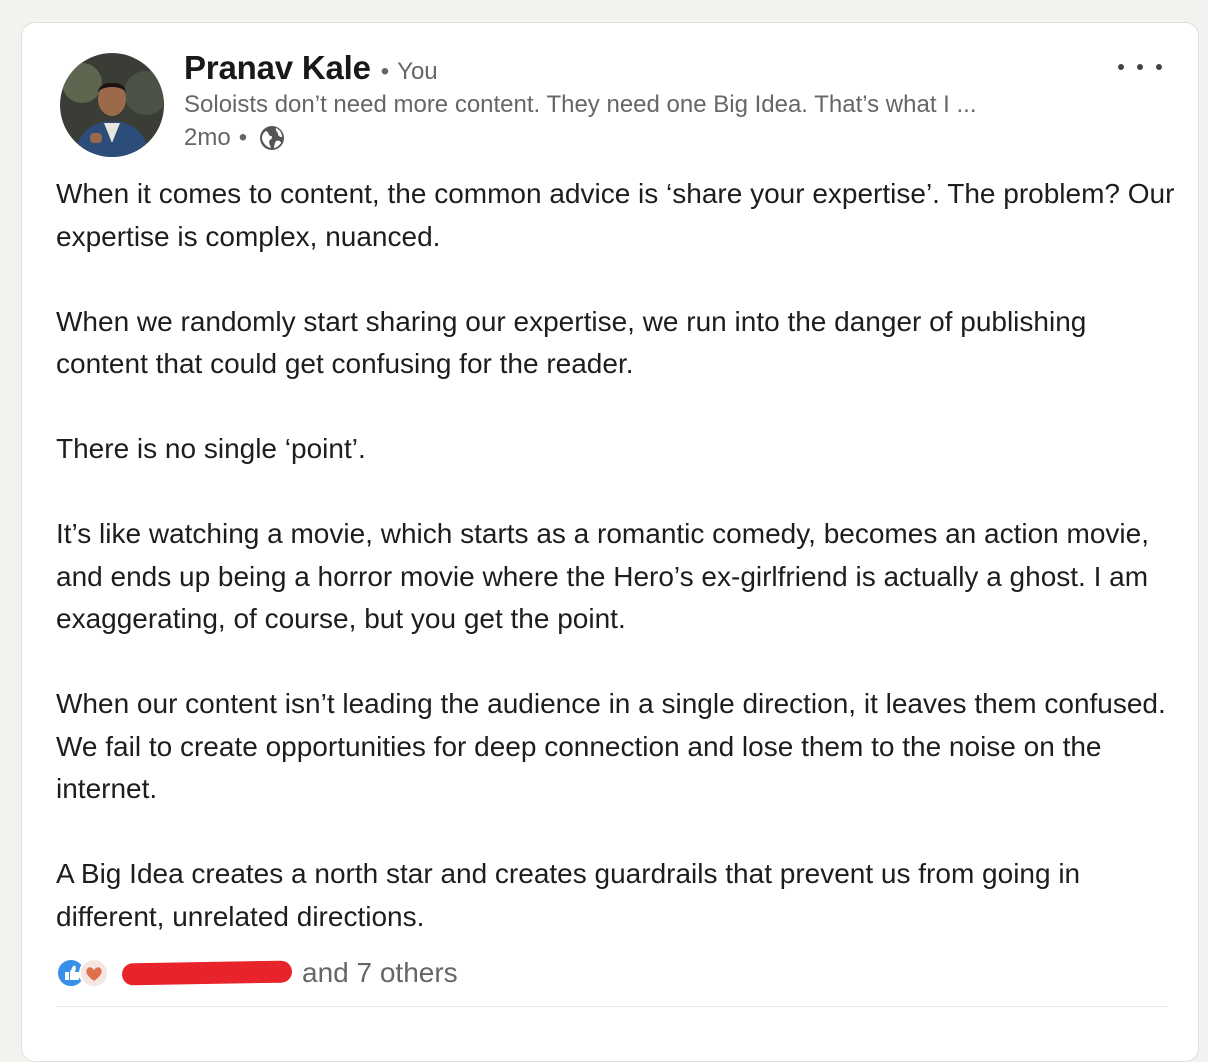 This screenshot has height=1062, width=1208. What do you see at coordinates (211, 448) in the screenshot?
I see `post-paragraph: There is no single ‘point’.` at bounding box center [211, 448].